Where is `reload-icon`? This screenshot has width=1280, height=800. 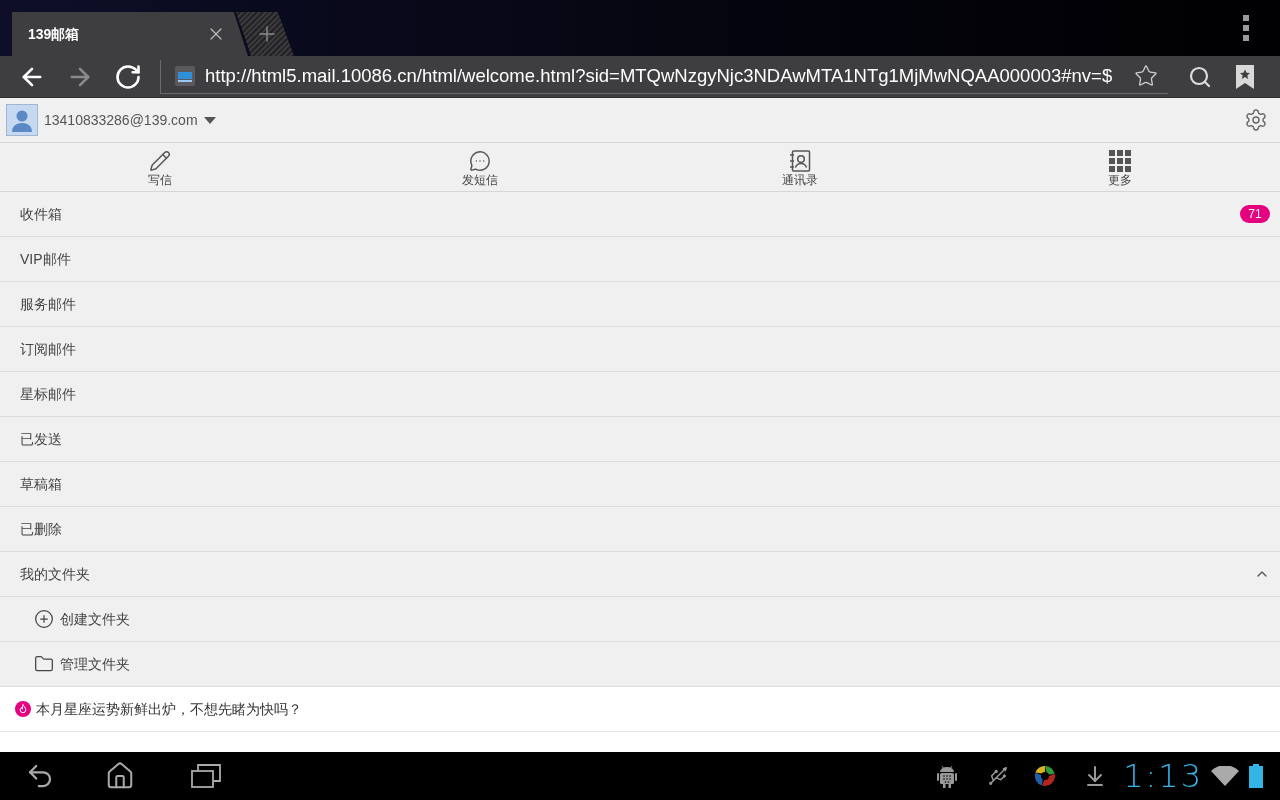 reload-icon is located at coordinates (128, 76).